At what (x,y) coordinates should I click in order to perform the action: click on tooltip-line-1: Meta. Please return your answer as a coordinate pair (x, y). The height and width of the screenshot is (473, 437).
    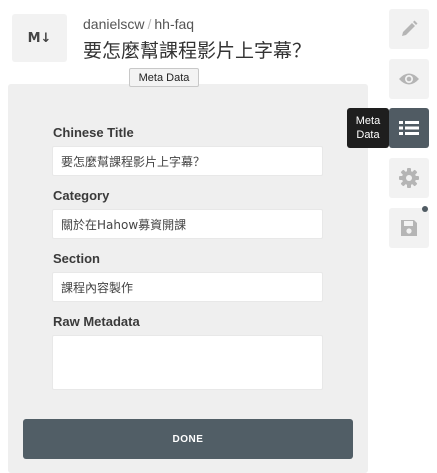
    Looking at the image, I should click on (368, 121).